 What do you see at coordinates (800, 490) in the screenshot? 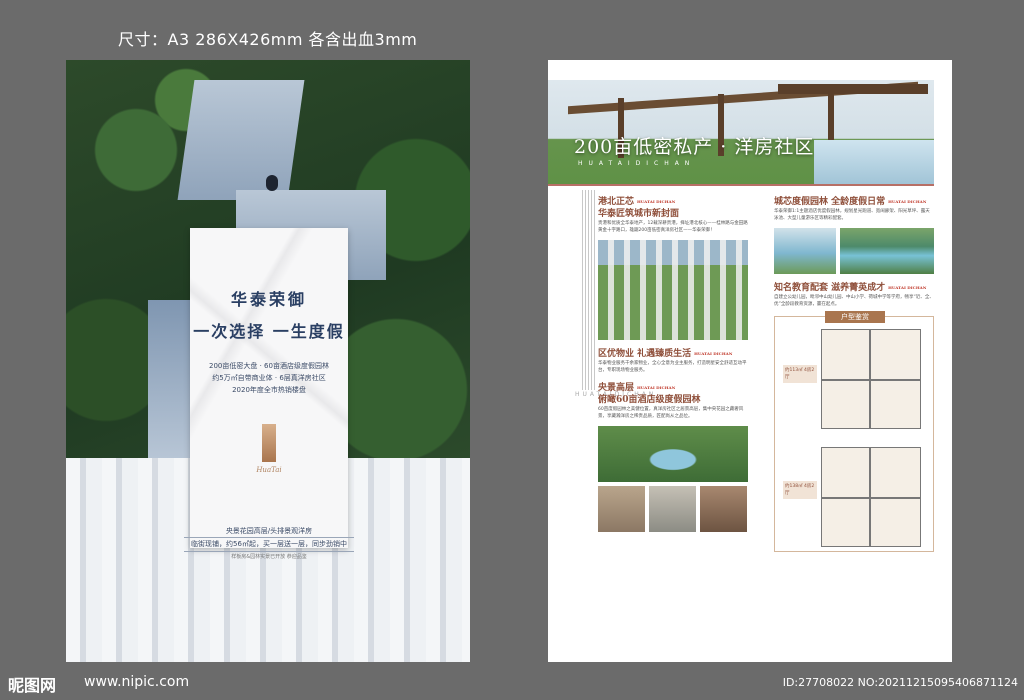
I see `plan-b-label: 约138㎡ 4房2厅` at bounding box center [800, 490].